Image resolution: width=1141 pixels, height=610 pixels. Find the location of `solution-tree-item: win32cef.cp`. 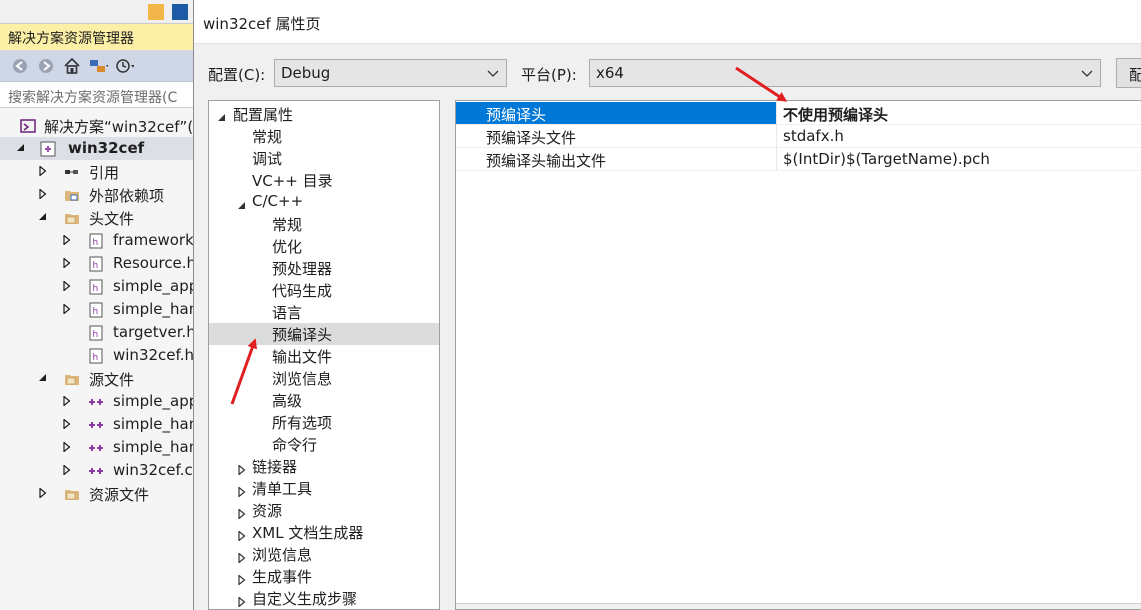

solution-tree-item: win32cef.cp is located at coordinates (100, 470).